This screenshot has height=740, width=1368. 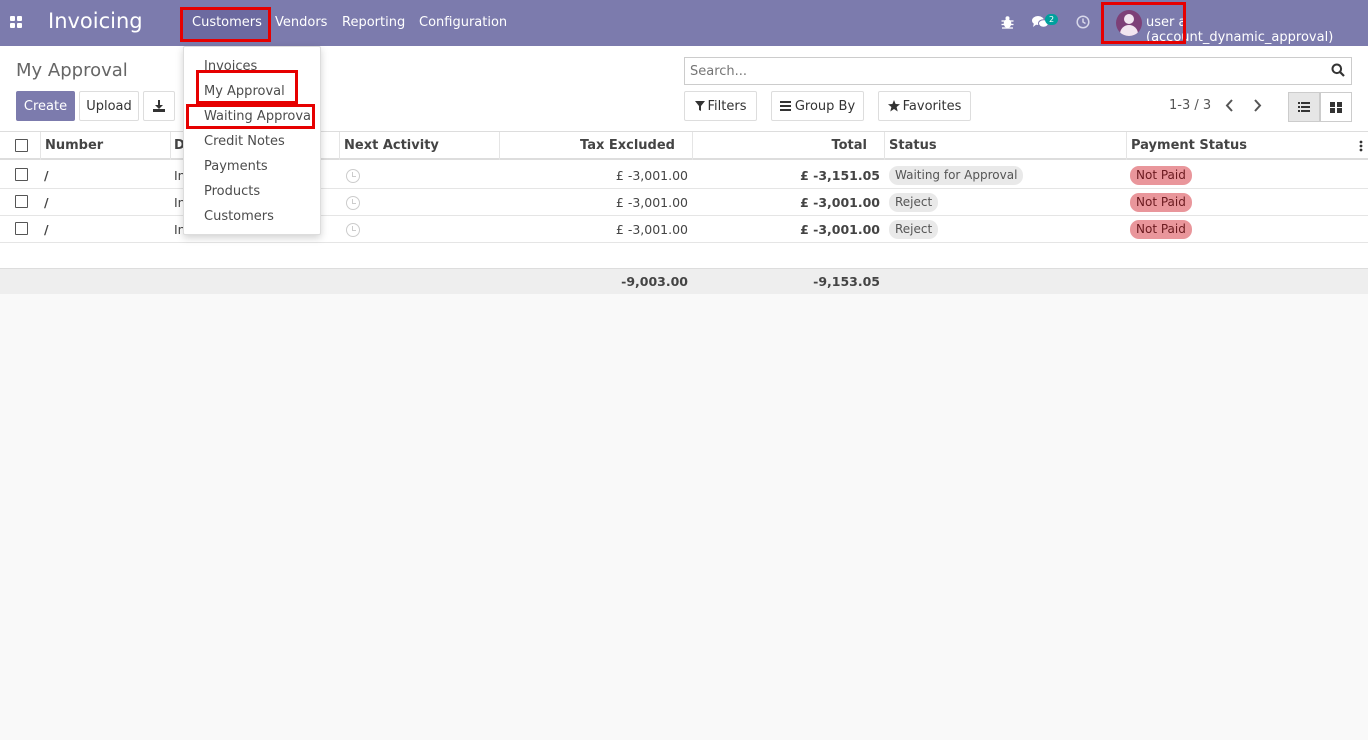 What do you see at coordinates (913, 145) in the screenshot?
I see `header-status: Status` at bounding box center [913, 145].